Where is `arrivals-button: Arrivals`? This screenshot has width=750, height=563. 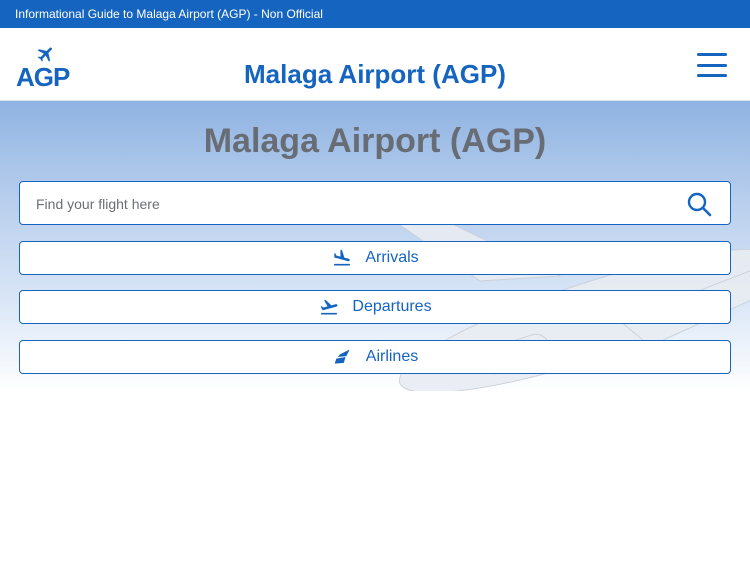 arrivals-button: Arrivals is located at coordinates (375, 258).